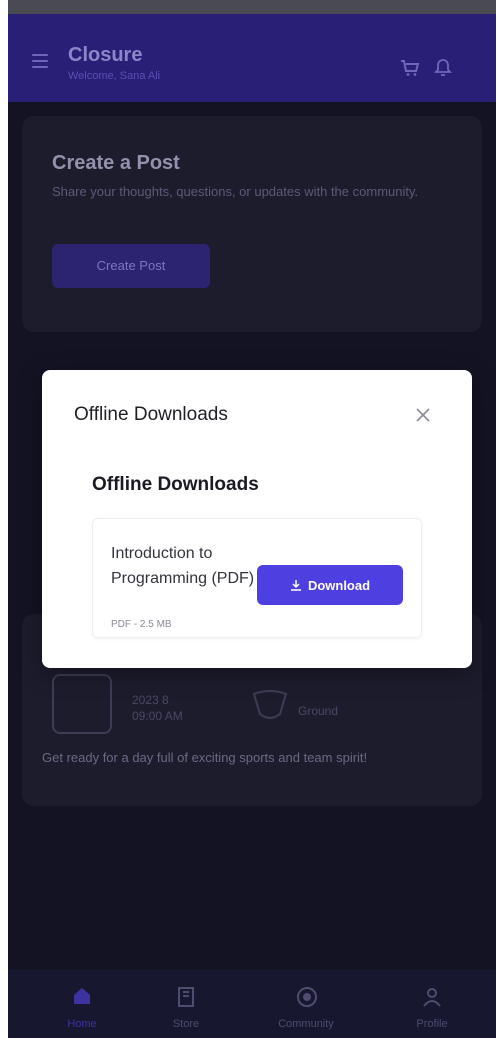 This screenshot has height=1038, width=504. Describe the element at coordinates (339, 585) in the screenshot. I see `download-button-label: Download` at that location.